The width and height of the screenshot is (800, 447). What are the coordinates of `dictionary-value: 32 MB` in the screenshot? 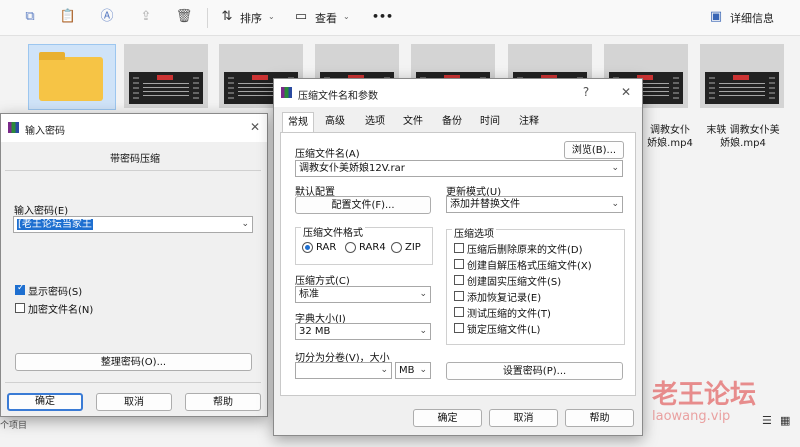 It's located at (315, 331).